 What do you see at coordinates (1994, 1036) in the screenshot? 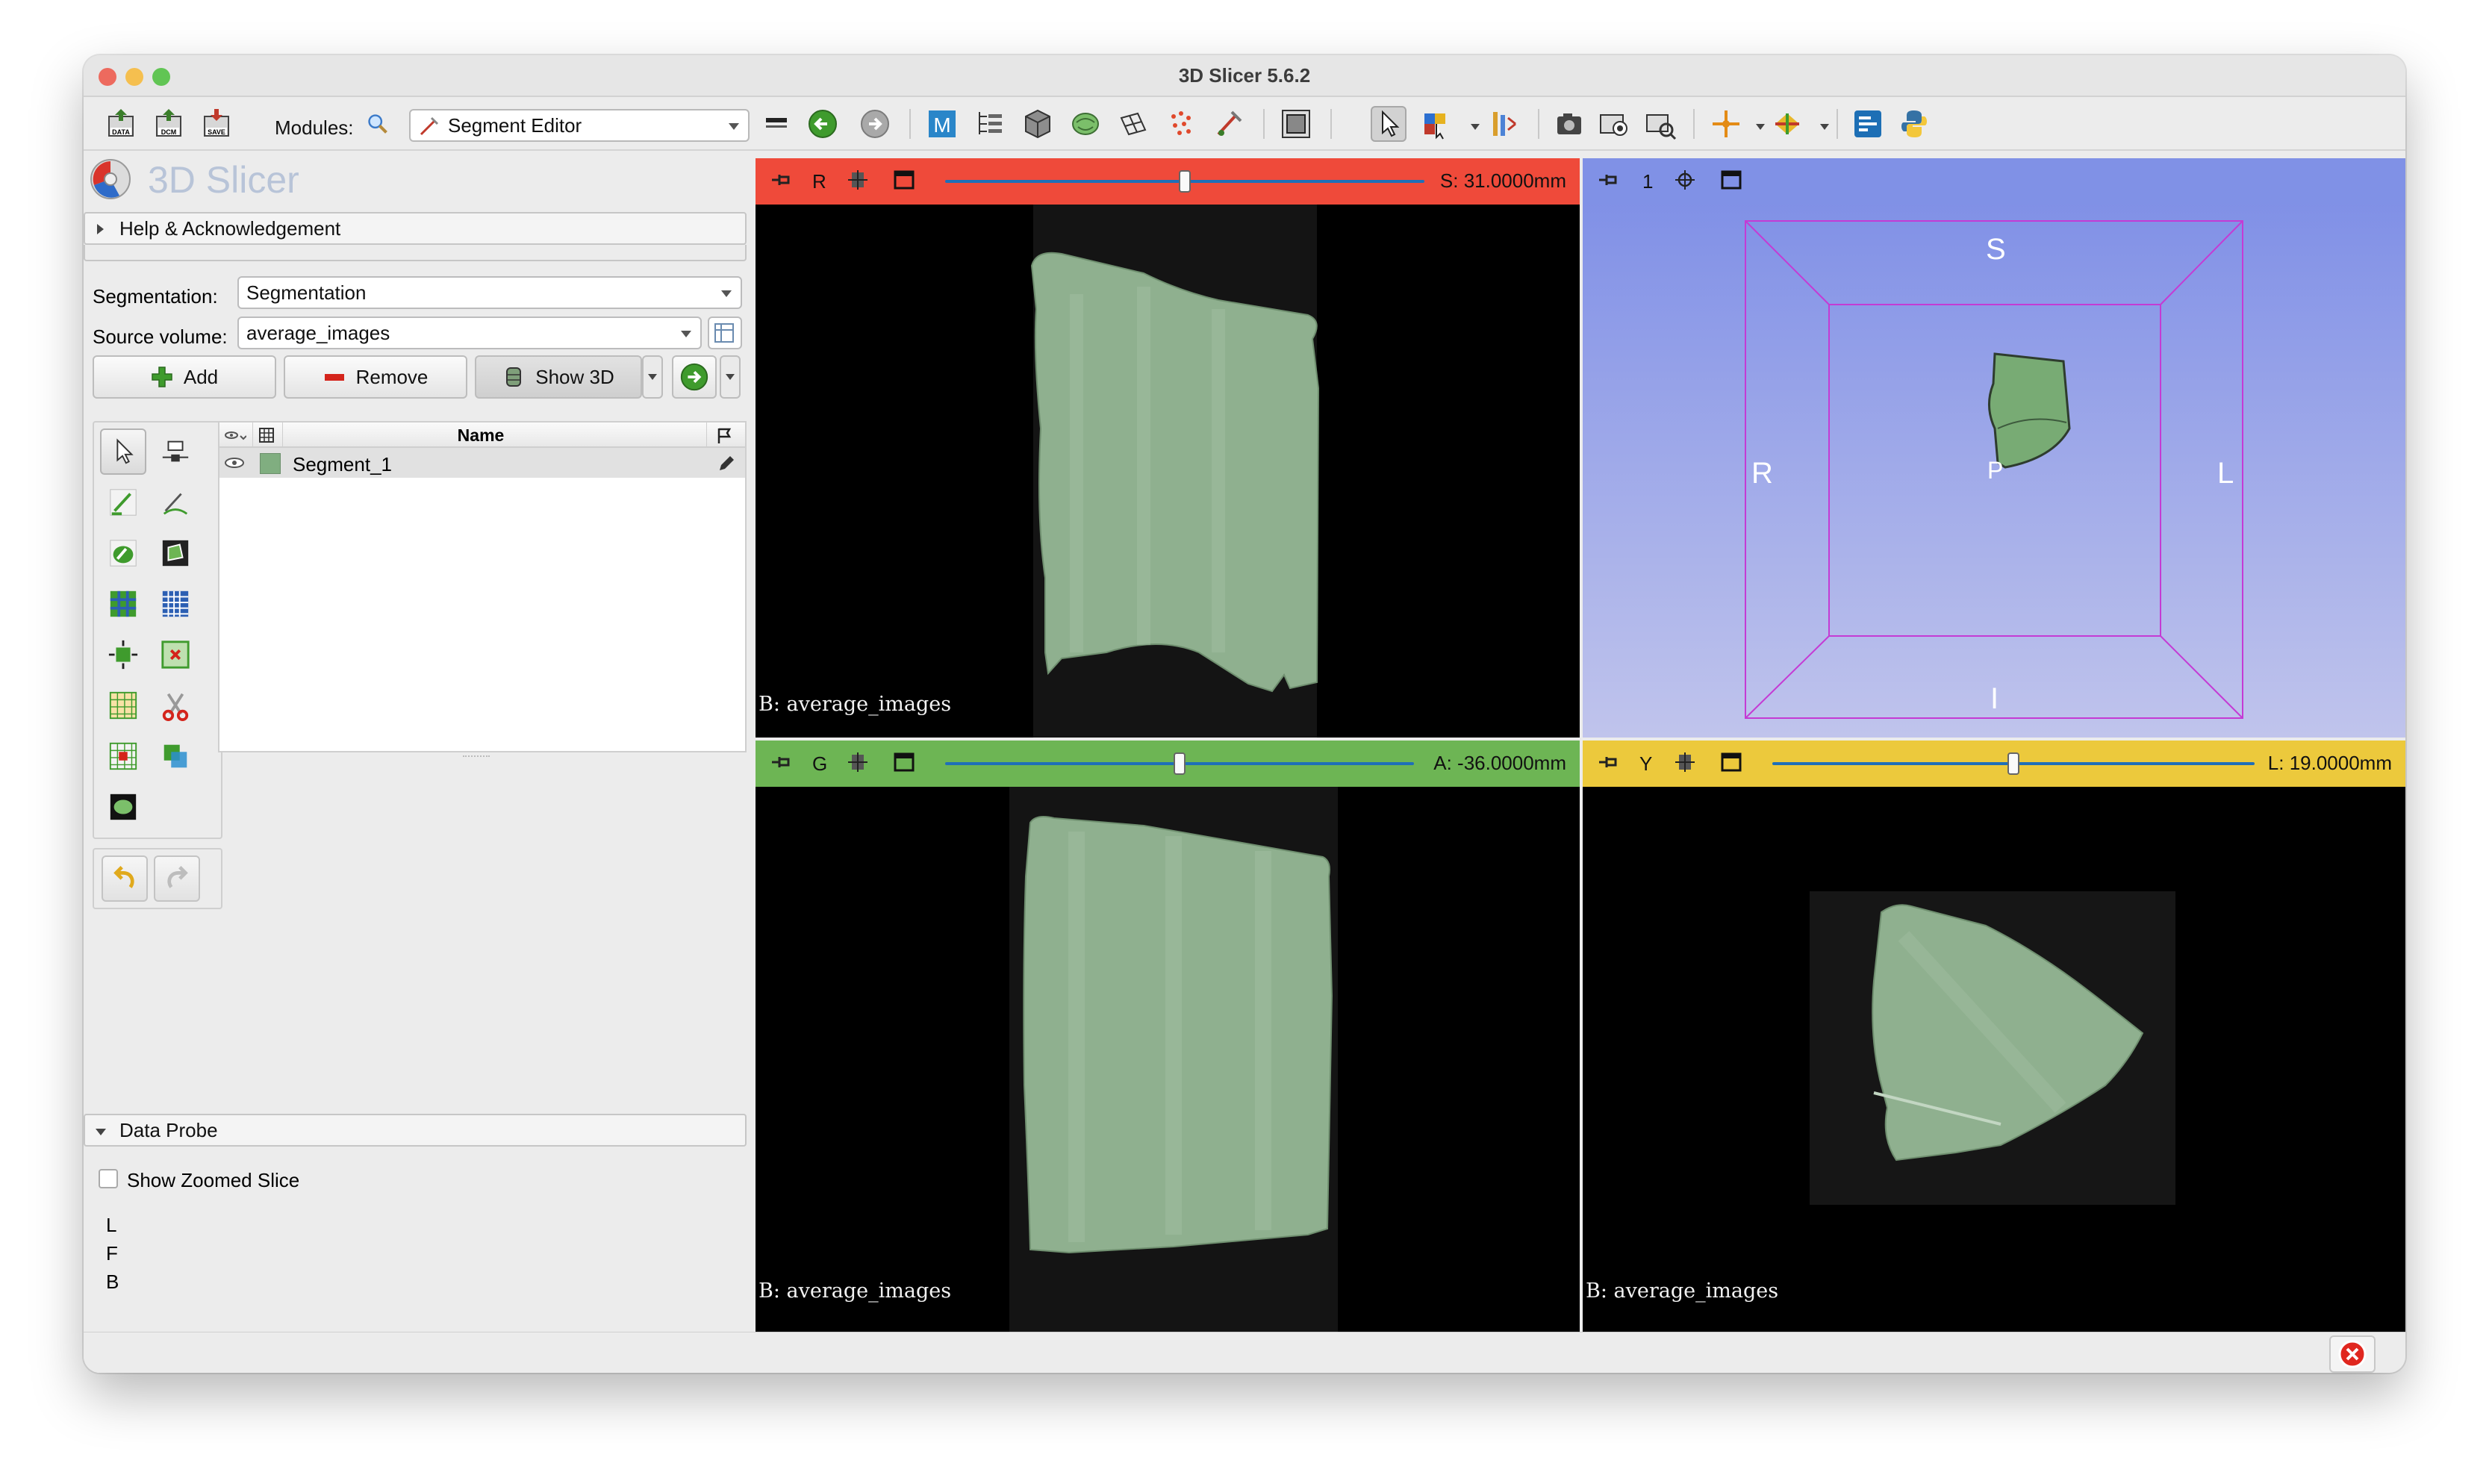
I see `yellow-slice-view: Y L: 19.0000mm B: average_images` at bounding box center [1994, 1036].